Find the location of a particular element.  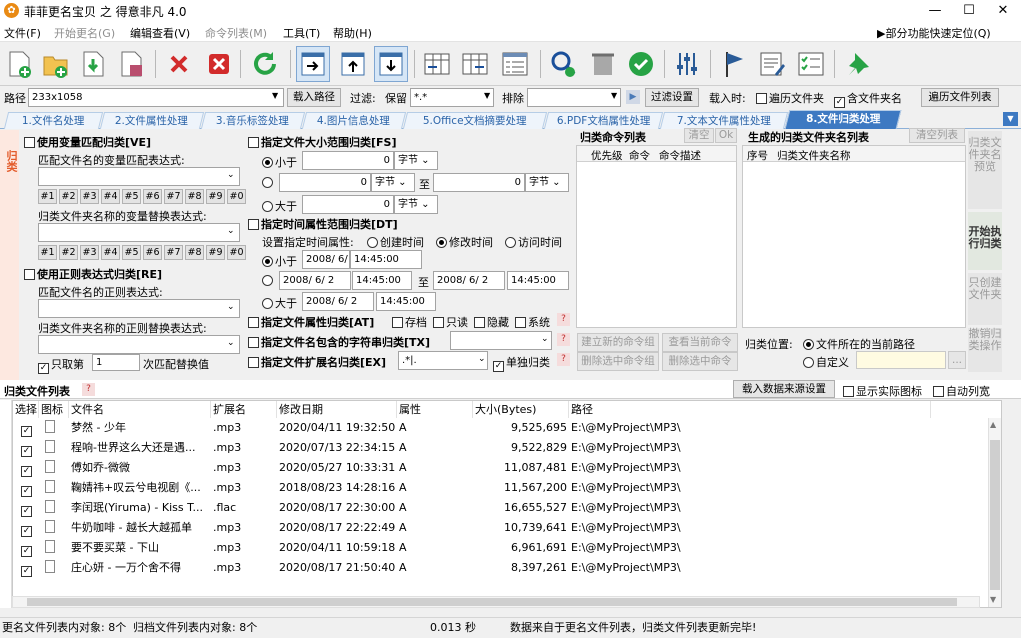

dt-modify-radio: 修改时间 is located at coordinates (464, 242).